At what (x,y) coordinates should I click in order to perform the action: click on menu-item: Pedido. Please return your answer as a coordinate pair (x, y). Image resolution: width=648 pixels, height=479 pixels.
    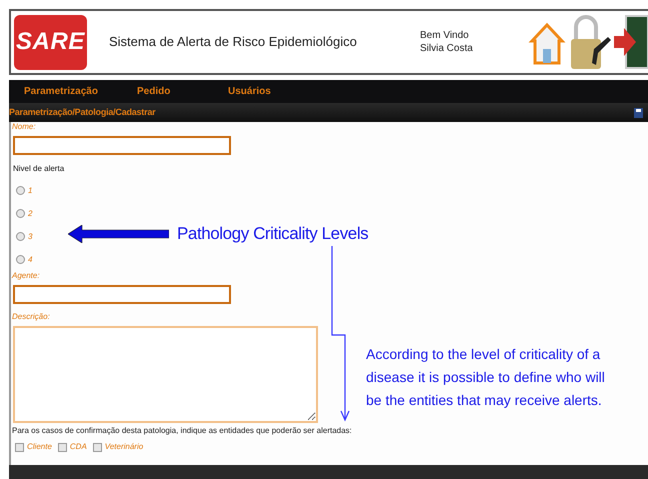
    Looking at the image, I should click on (182, 91).